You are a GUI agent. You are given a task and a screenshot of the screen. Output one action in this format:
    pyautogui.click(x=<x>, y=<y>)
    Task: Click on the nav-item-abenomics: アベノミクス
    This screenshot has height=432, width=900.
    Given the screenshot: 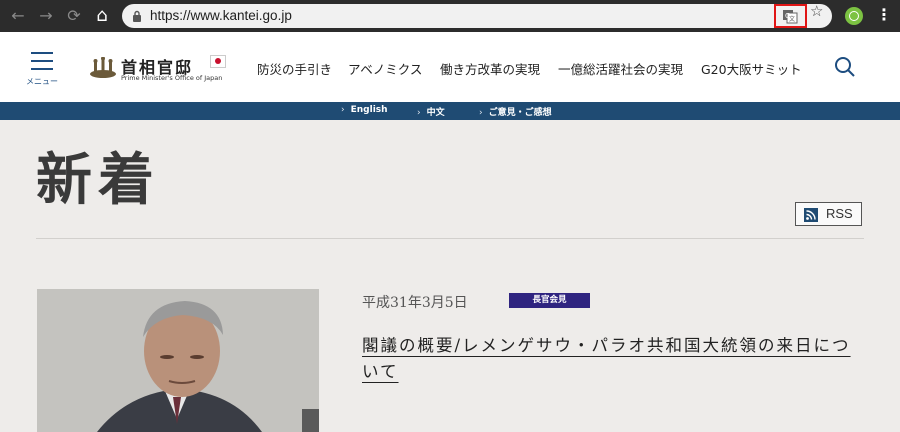 What is the action you would take?
    pyautogui.click(x=385, y=68)
    